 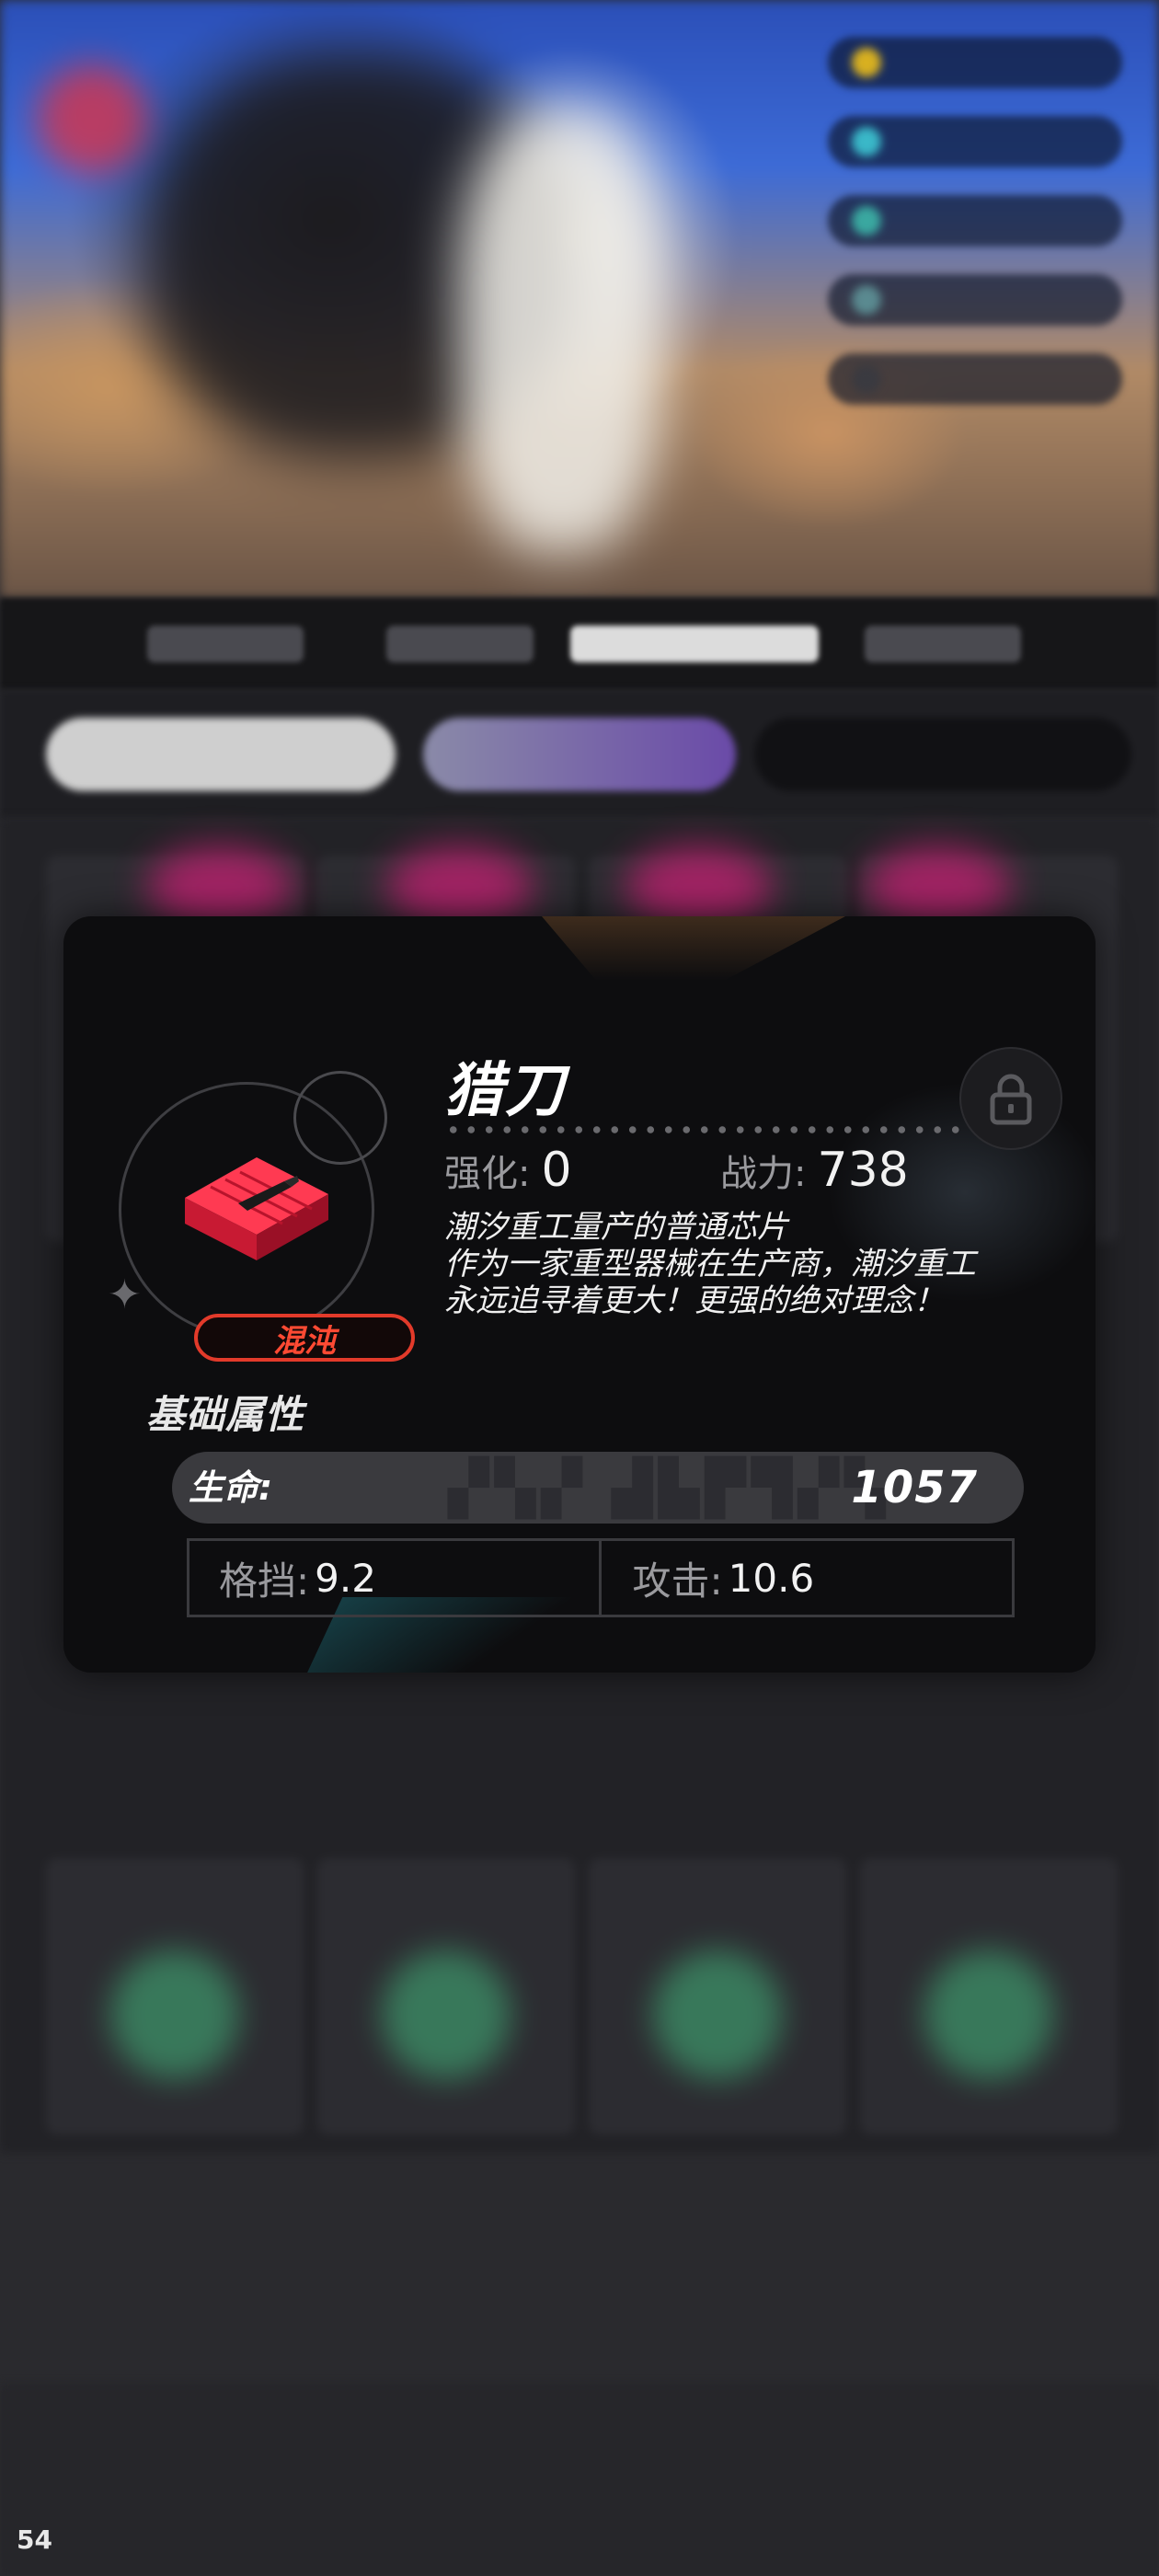 I want to click on red-chip-blade-icon, so click(x=256, y=1208).